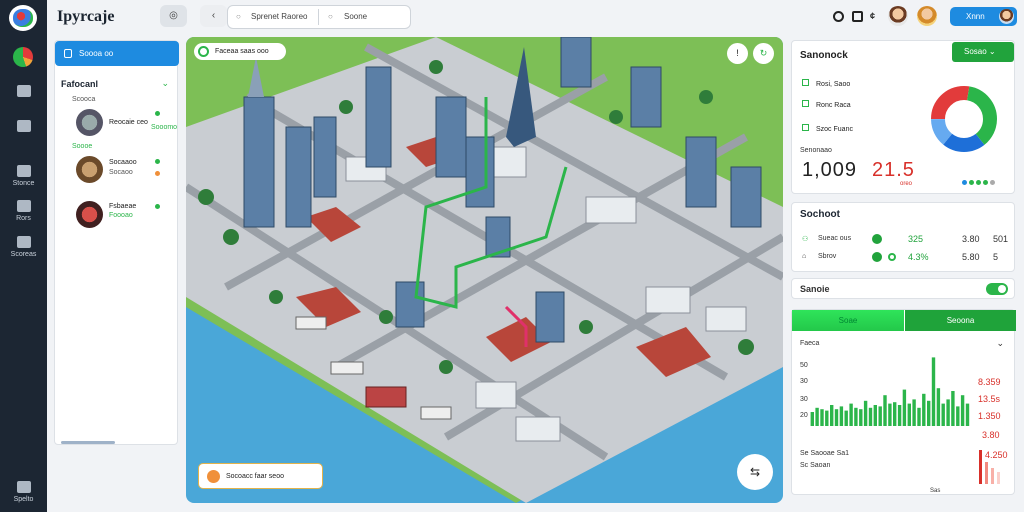  Describe the element at coordinates (826, 83) in the screenshot. I see `legend-item: Rosi, Saoo` at that location.